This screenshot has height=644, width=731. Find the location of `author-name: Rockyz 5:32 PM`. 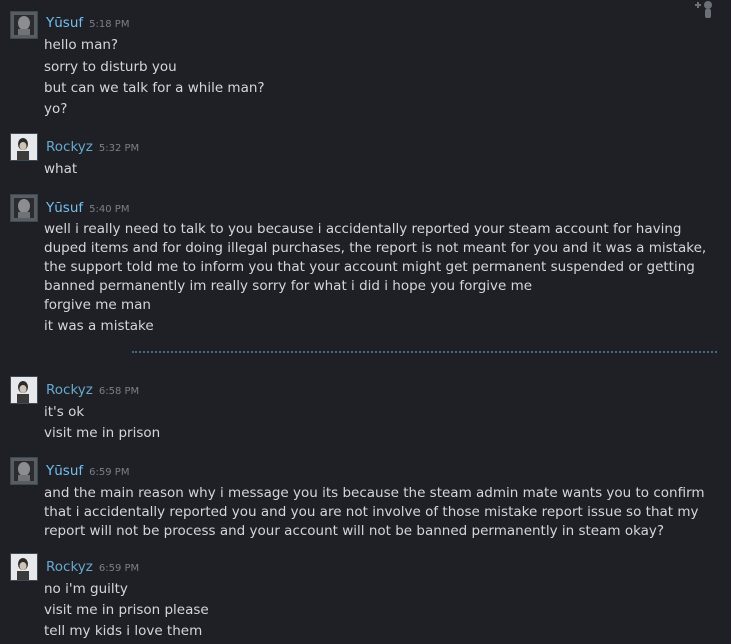

author-name: Rockyz 5:32 PM is located at coordinates (92, 148).